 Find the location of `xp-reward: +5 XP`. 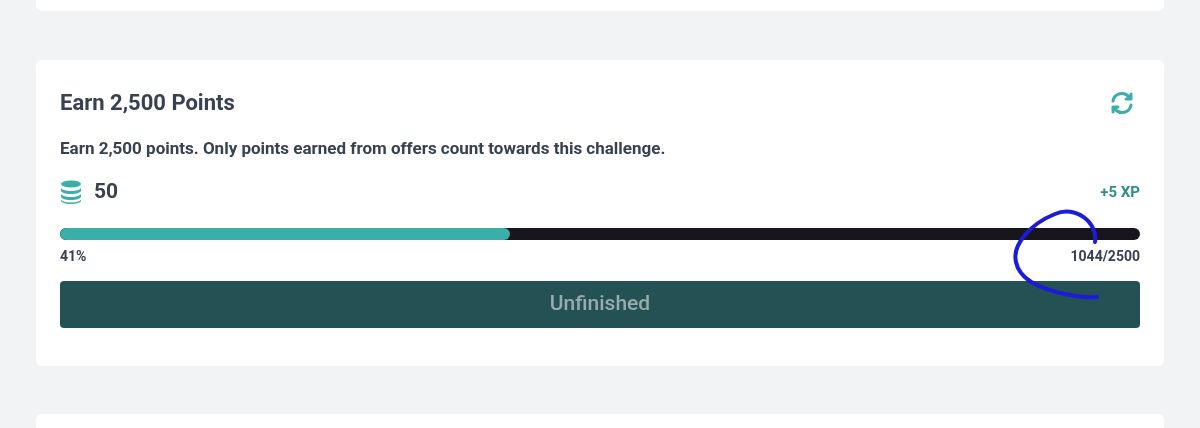

xp-reward: +5 XP is located at coordinates (1120, 192).